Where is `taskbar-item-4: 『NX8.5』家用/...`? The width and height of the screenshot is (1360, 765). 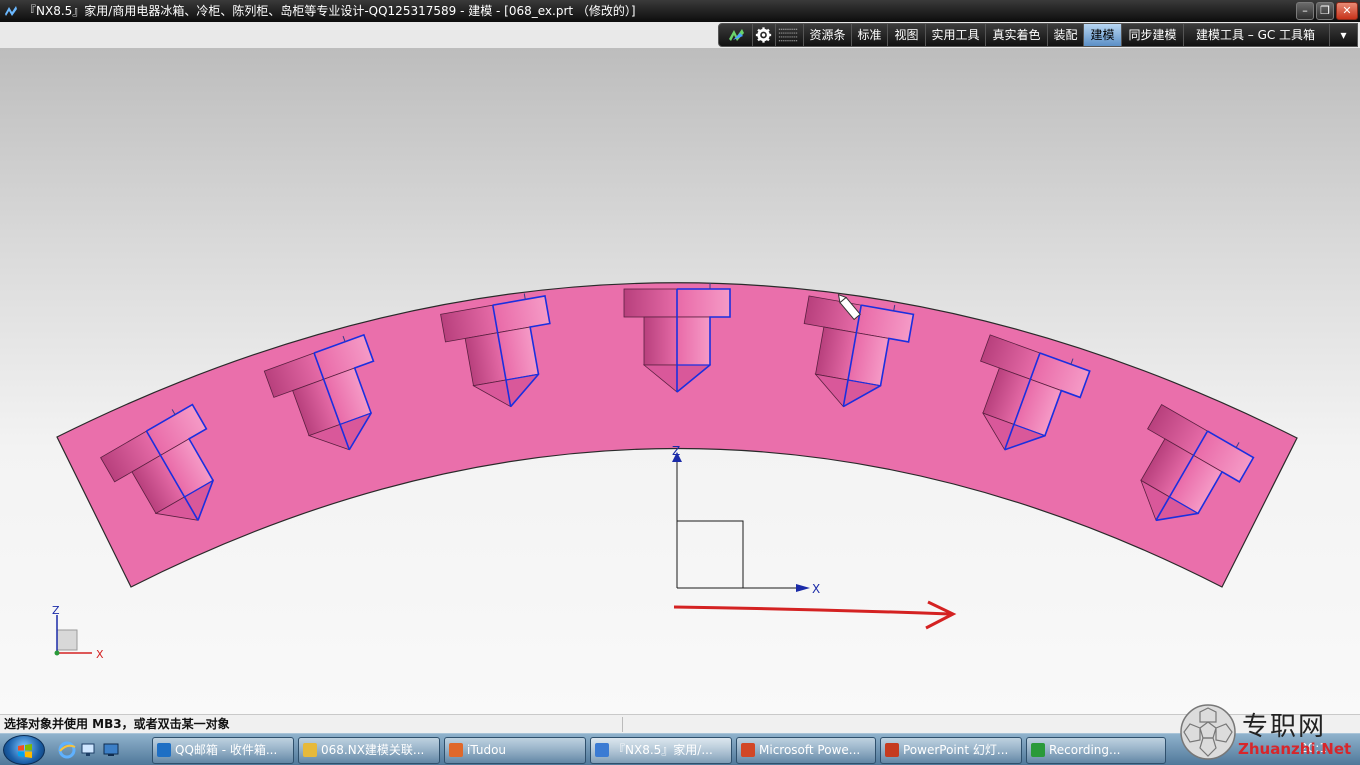 taskbar-item-4: 『NX8.5』家用/... is located at coordinates (661, 750).